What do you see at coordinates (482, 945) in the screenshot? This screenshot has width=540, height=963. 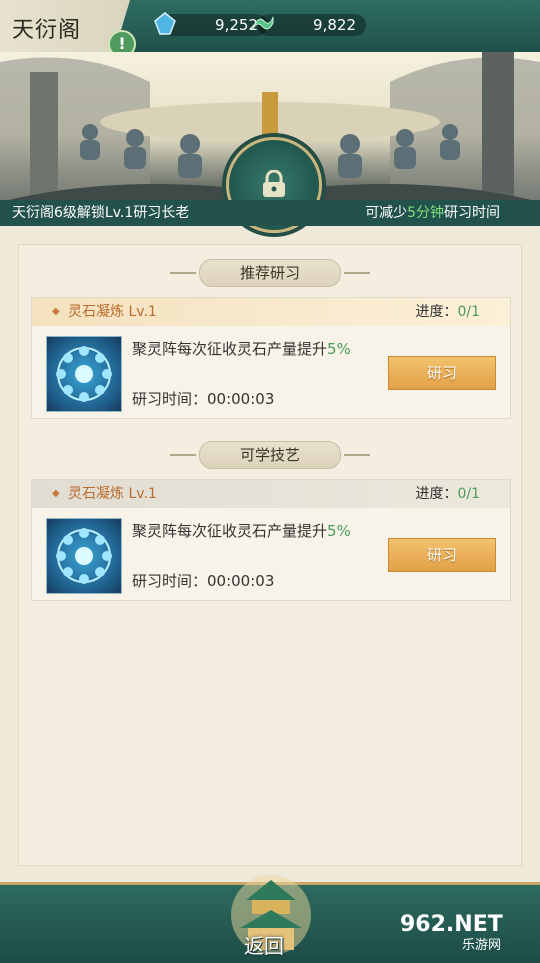 I see `watermark-sub: 乐游网` at bounding box center [482, 945].